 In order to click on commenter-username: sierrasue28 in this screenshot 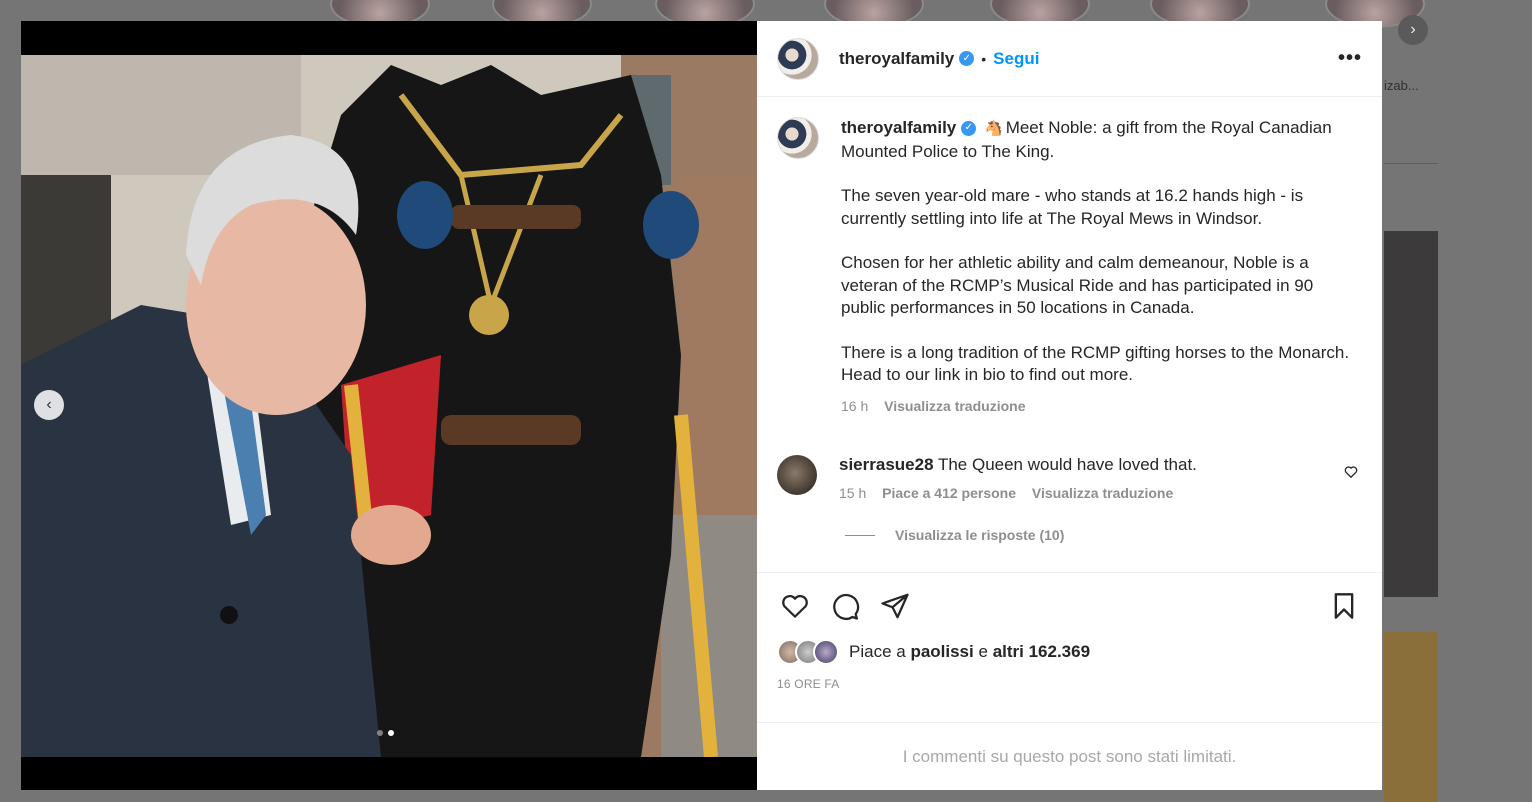, I will do `click(886, 464)`.